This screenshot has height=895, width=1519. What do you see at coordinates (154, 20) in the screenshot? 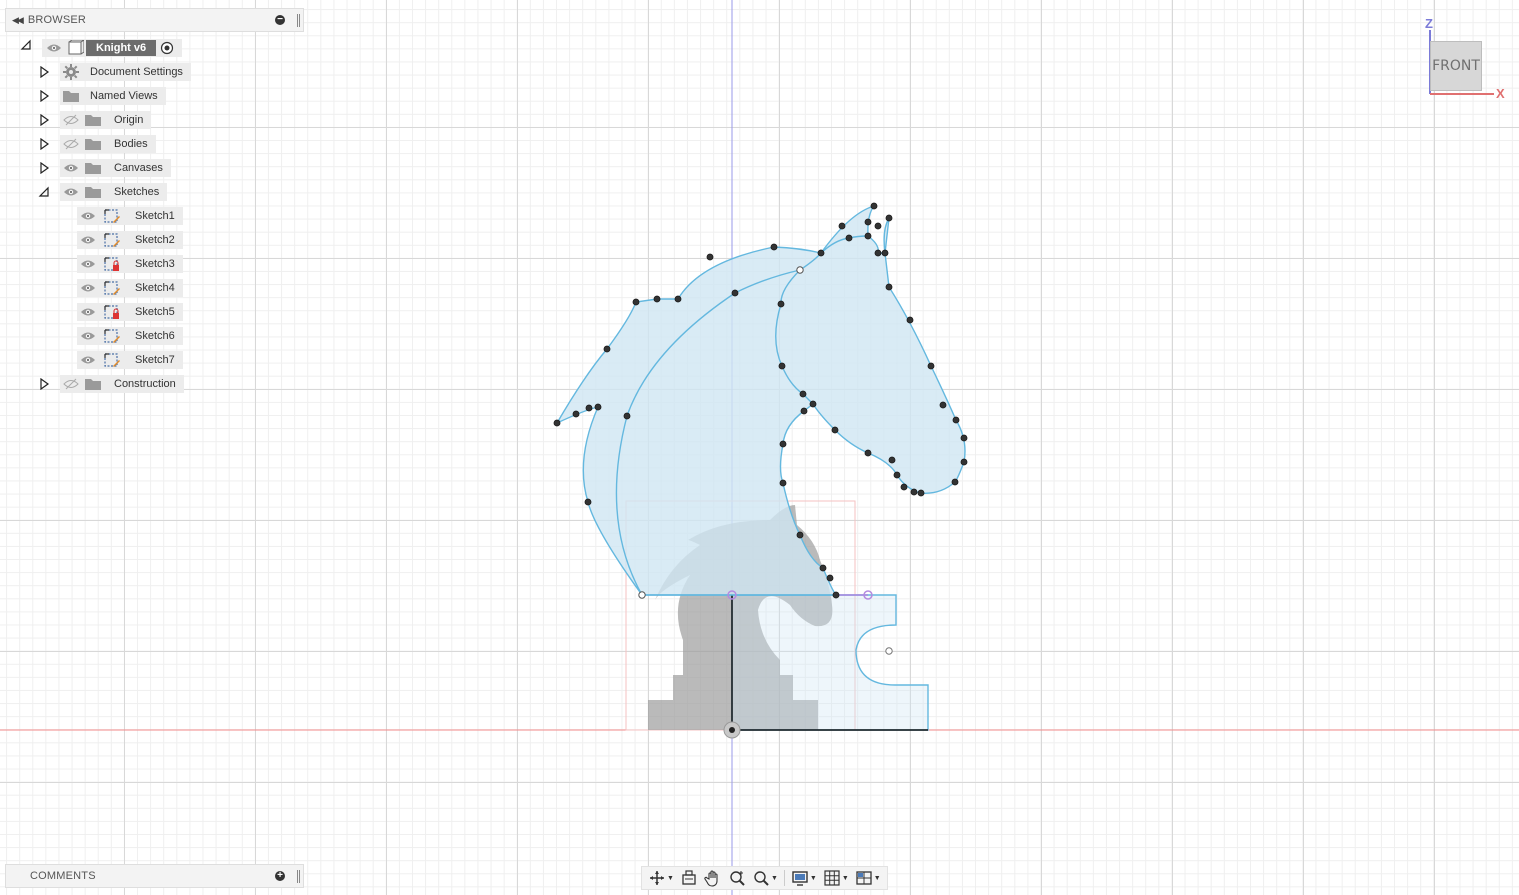
I see `browser-panel-header: ◀◀ BROWSER −` at bounding box center [154, 20].